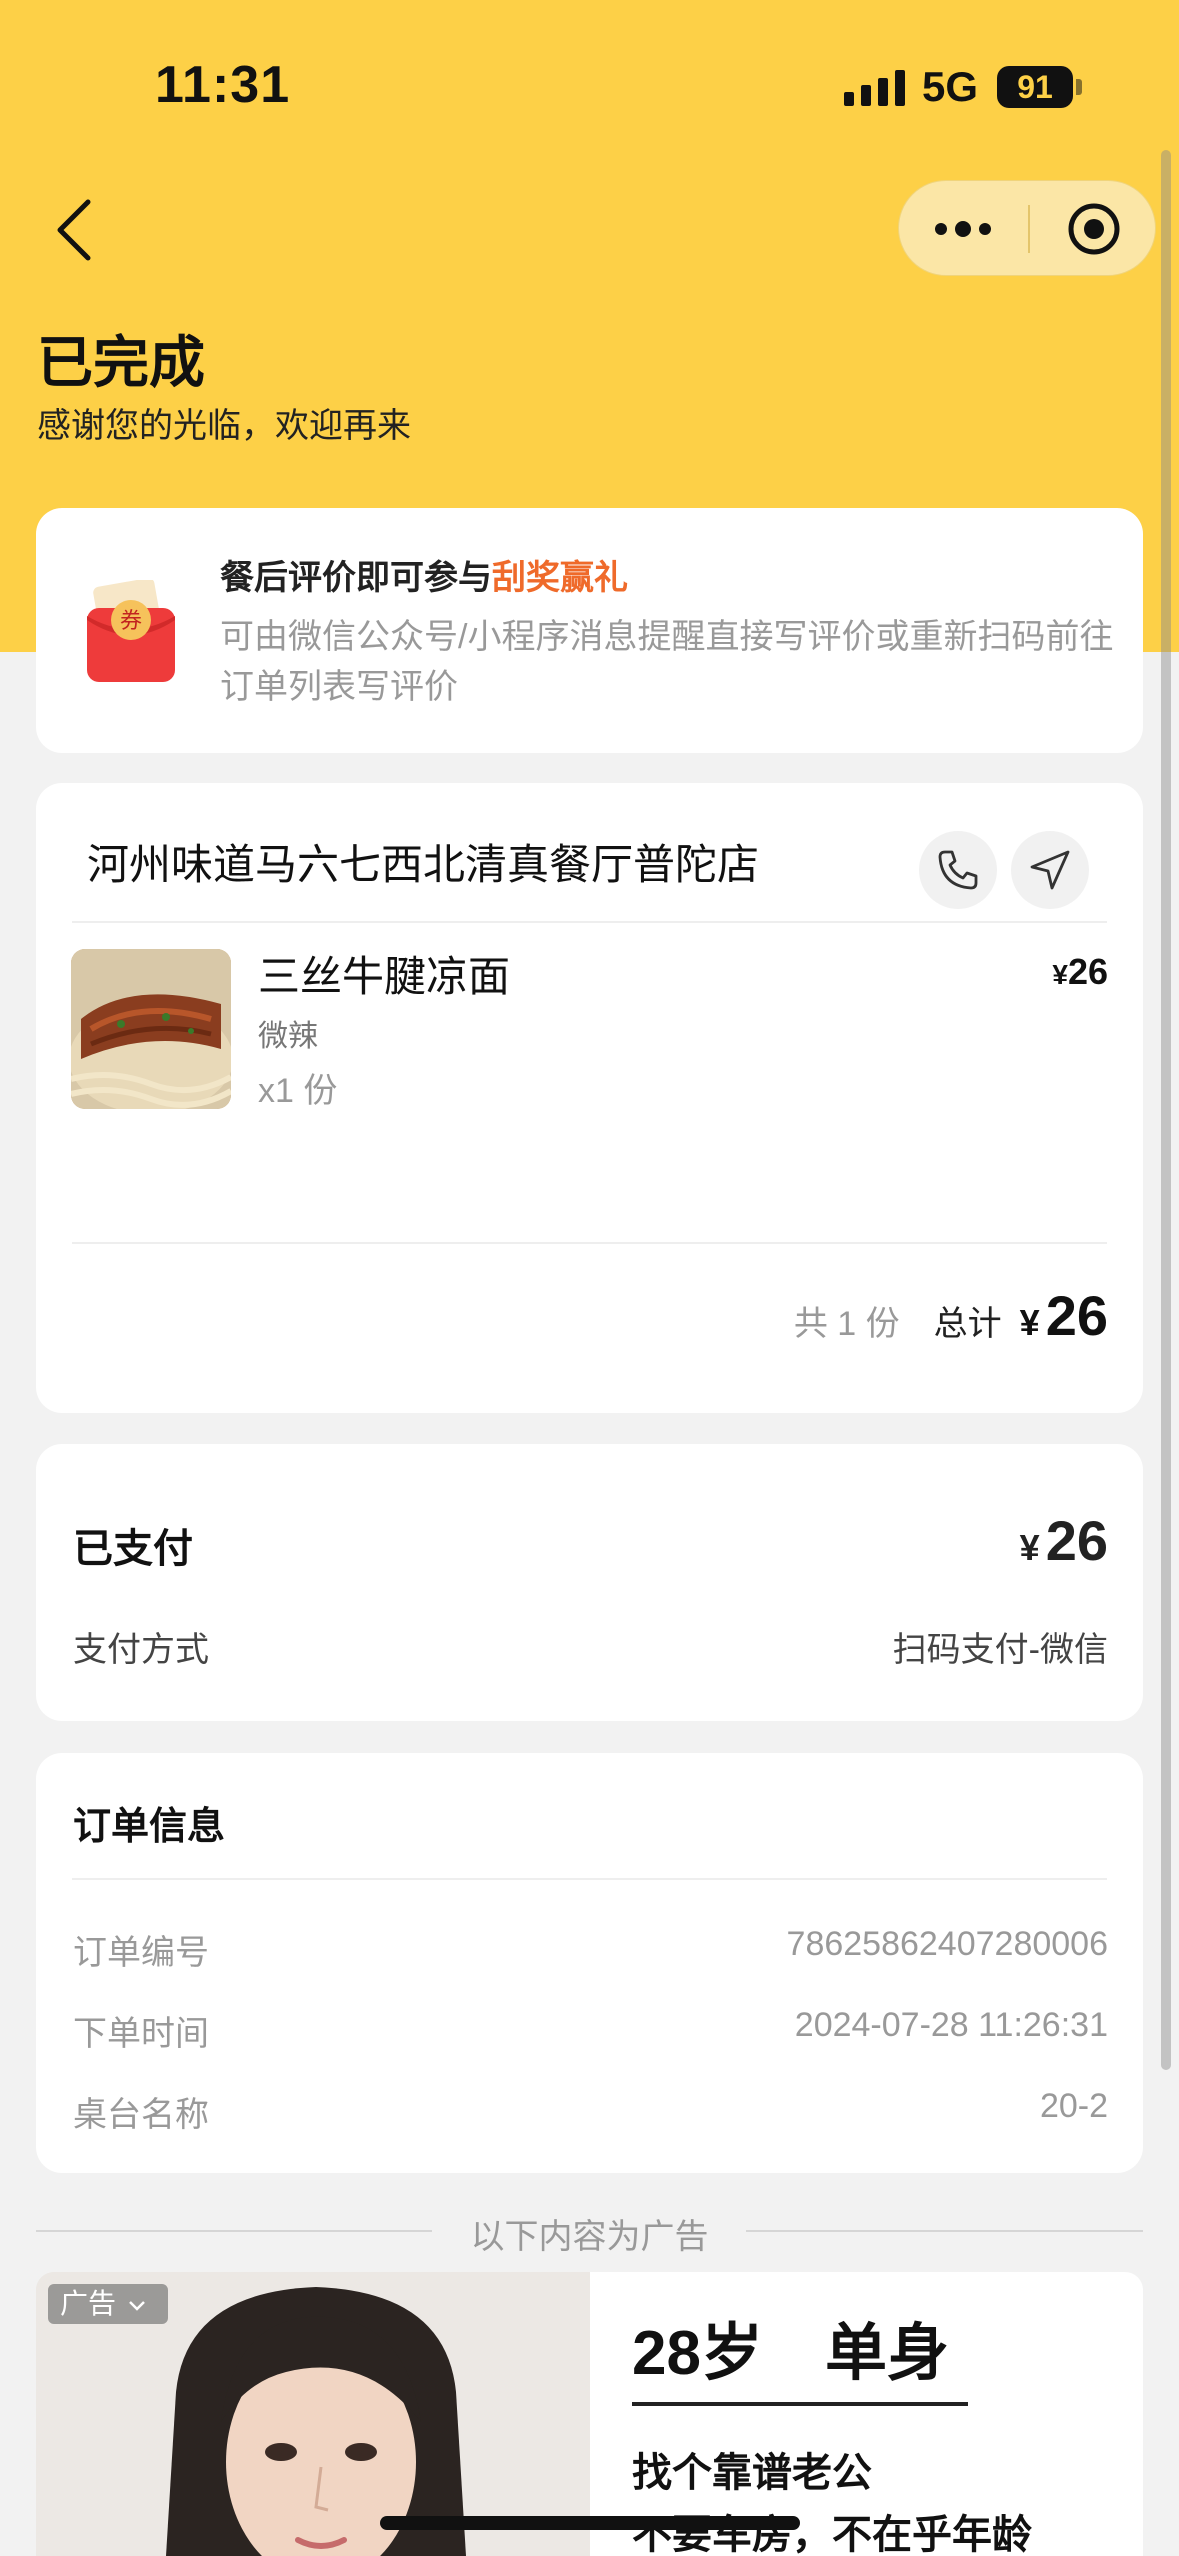 The height and width of the screenshot is (2556, 1179). I want to click on order-time-value: 2024-07-28 11:26:31, so click(951, 2025).